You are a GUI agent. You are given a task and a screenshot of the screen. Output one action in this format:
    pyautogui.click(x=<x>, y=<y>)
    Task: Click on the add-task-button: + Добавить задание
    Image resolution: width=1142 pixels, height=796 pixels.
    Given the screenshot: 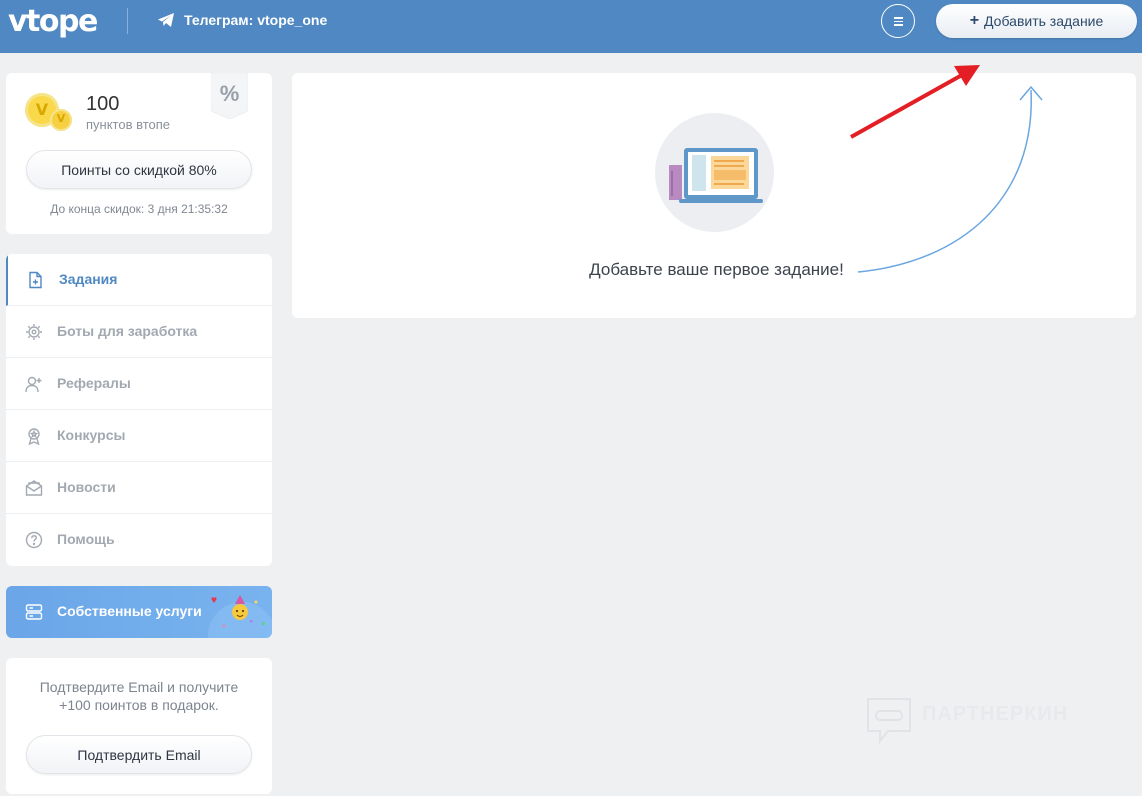 What is the action you would take?
    pyautogui.click(x=1036, y=21)
    